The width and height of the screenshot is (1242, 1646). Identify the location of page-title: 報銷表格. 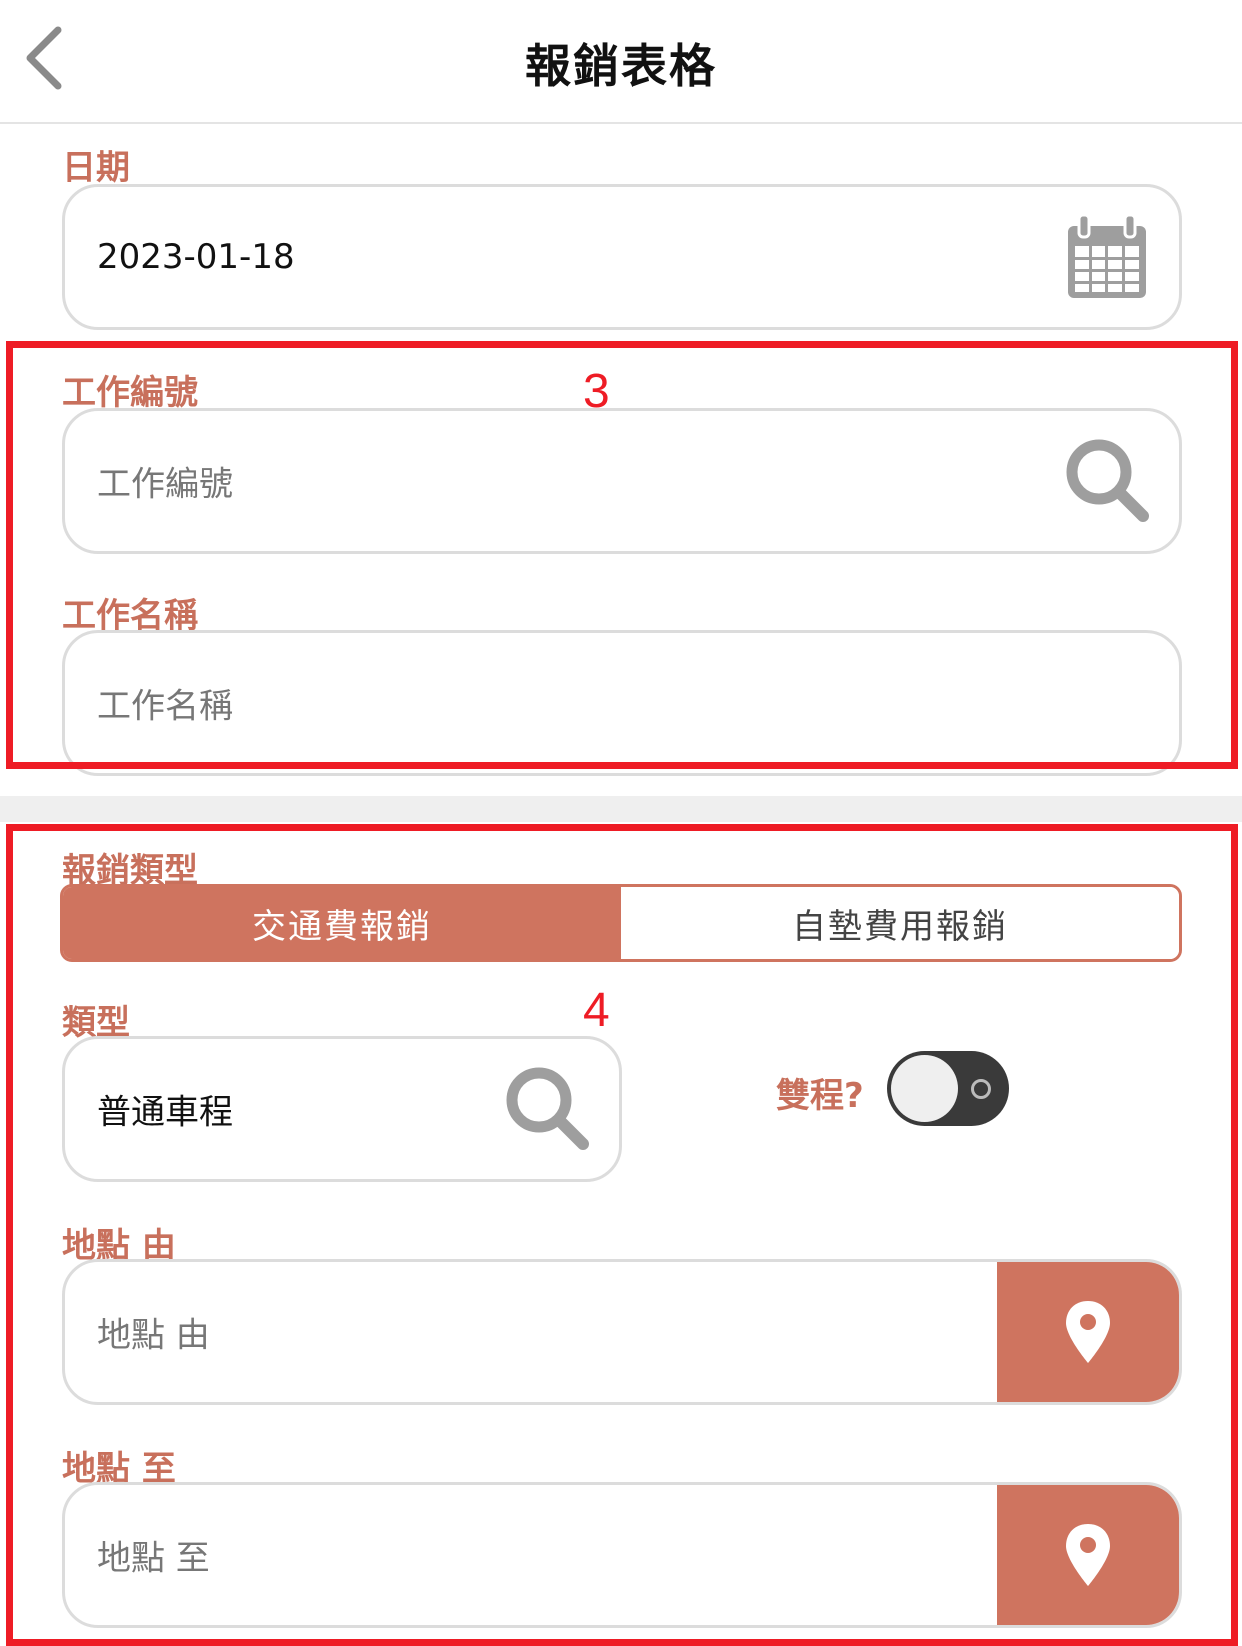
(621, 66).